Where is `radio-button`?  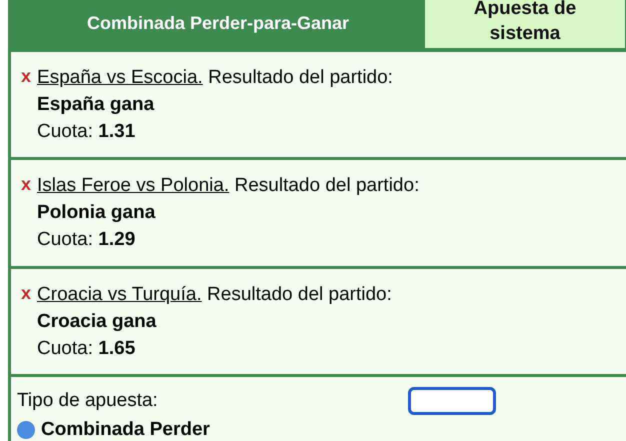
radio-button is located at coordinates (26, 430).